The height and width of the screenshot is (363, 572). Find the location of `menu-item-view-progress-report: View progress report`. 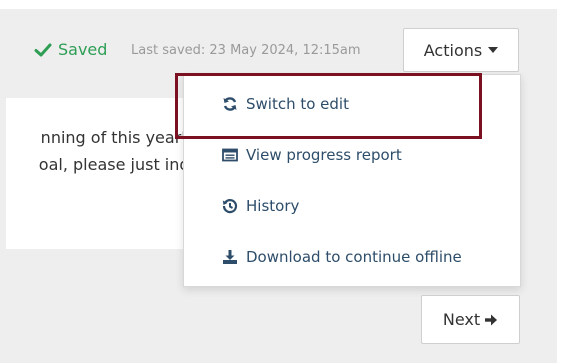

menu-item-view-progress-report: View progress report is located at coordinates (312, 155).